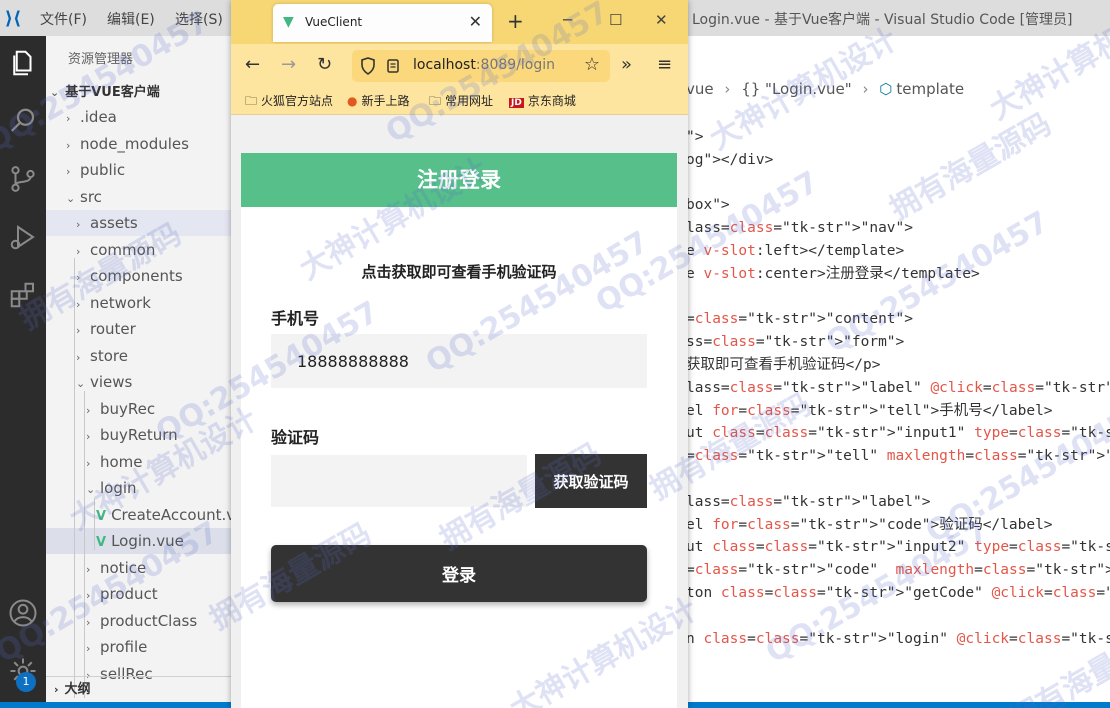 The image size is (1110, 708). Describe the element at coordinates (23, 63) in the screenshot. I see `explorer-icon` at that location.